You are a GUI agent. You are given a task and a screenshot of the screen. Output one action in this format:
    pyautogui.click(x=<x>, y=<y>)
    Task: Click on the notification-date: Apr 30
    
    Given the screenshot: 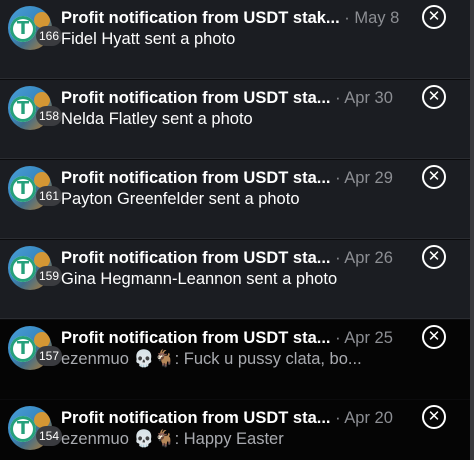 What is the action you would take?
    pyautogui.click(x=368, y=98)
    